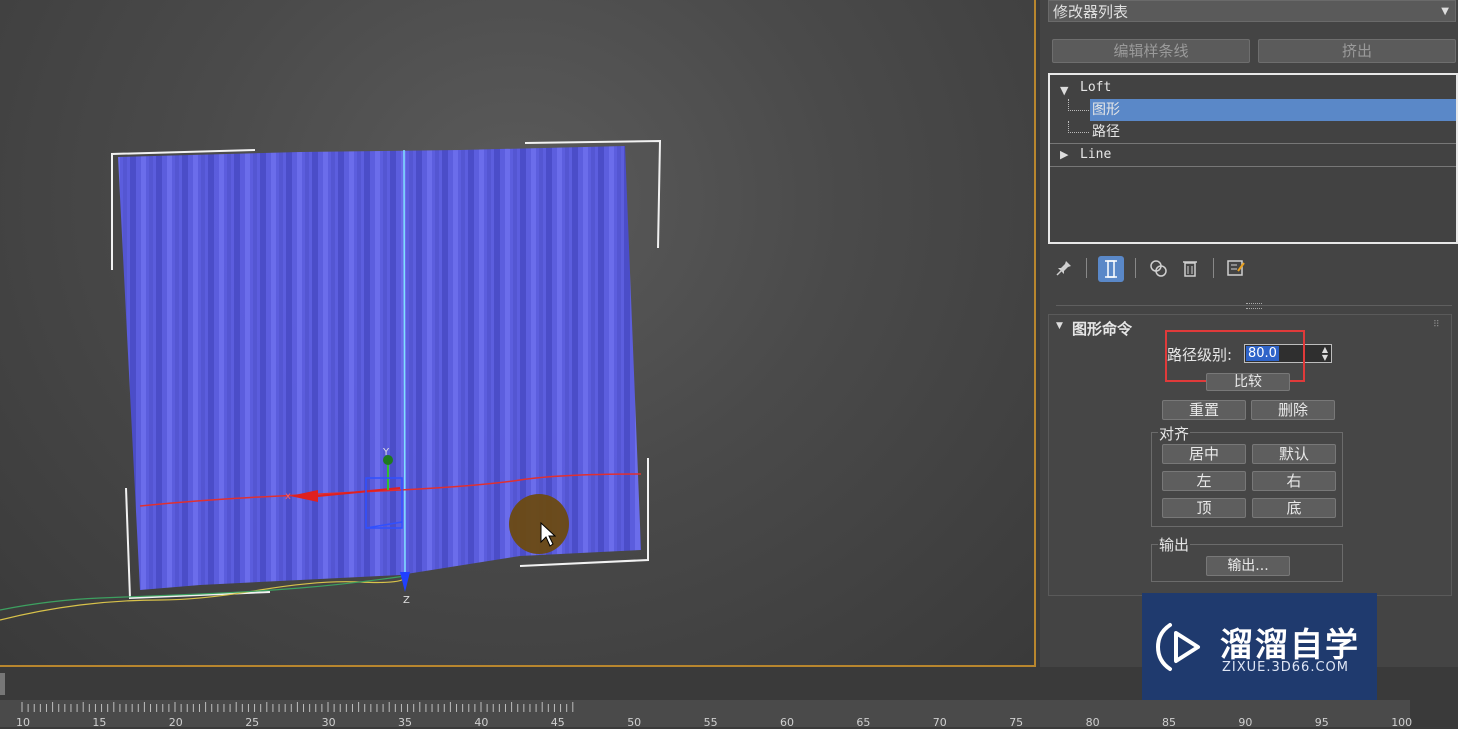  I want to click on timeline-tick-label: 35, so click(405, 722).